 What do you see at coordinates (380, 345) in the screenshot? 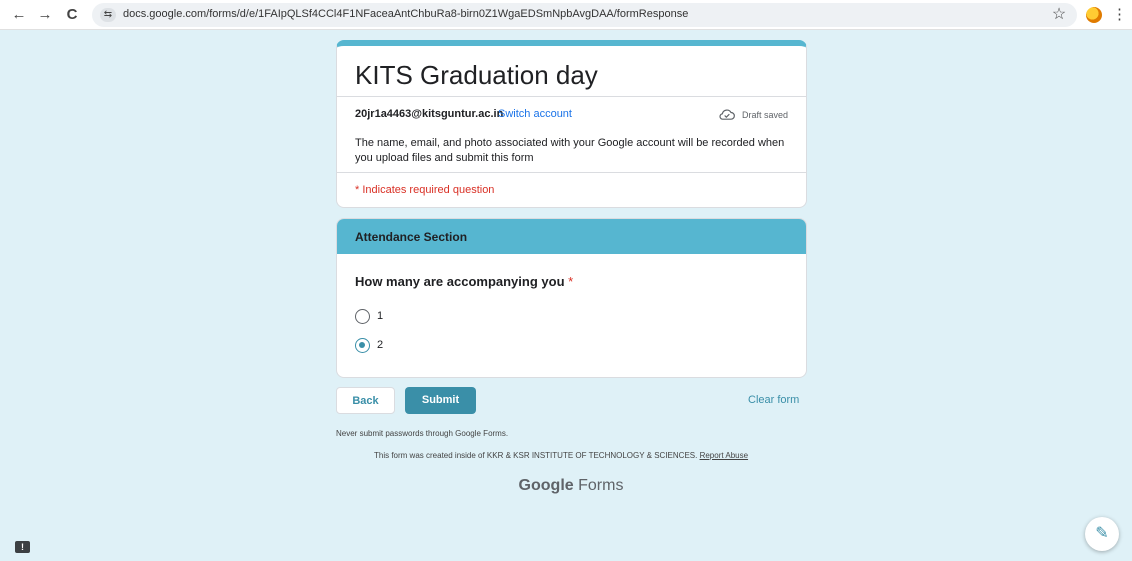
I see `option-label: 2` at bounding box center [380, 345].